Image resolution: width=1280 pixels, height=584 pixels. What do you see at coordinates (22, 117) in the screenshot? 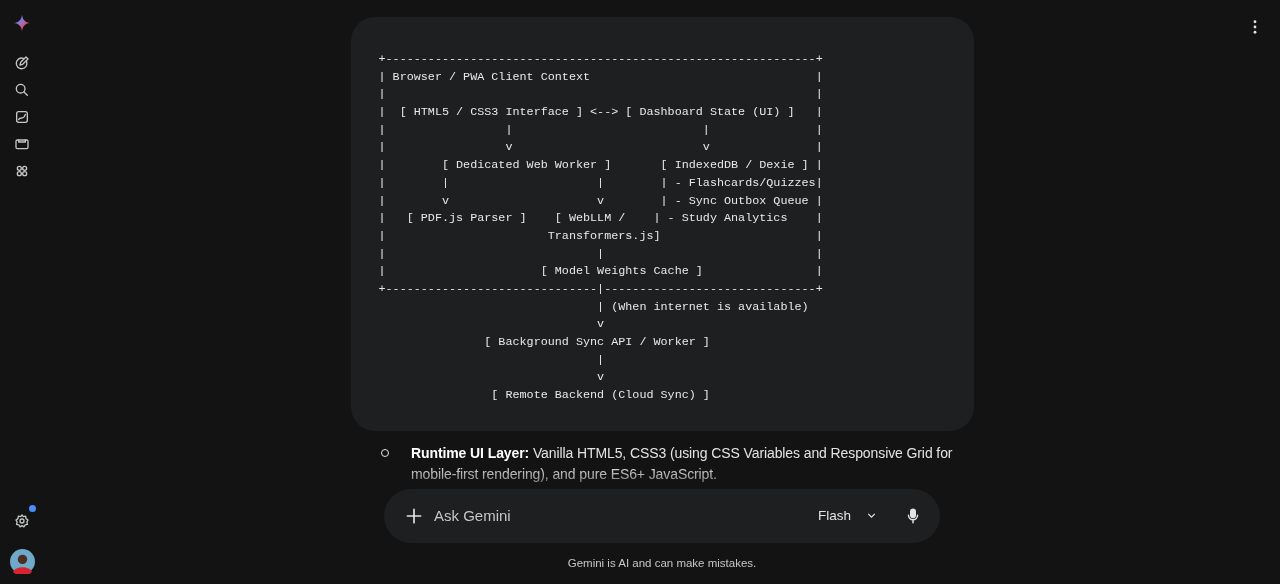
I see `image-icon` at bounding box center [22, 117].